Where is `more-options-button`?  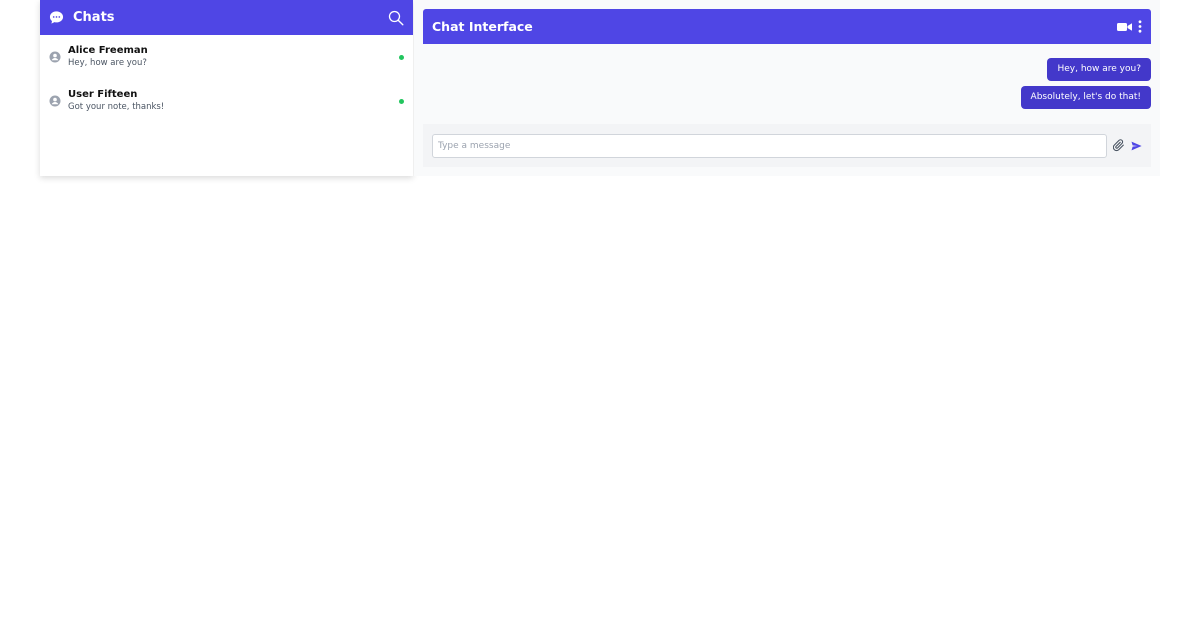
more-options-button is located at coordinates (1140, 26).